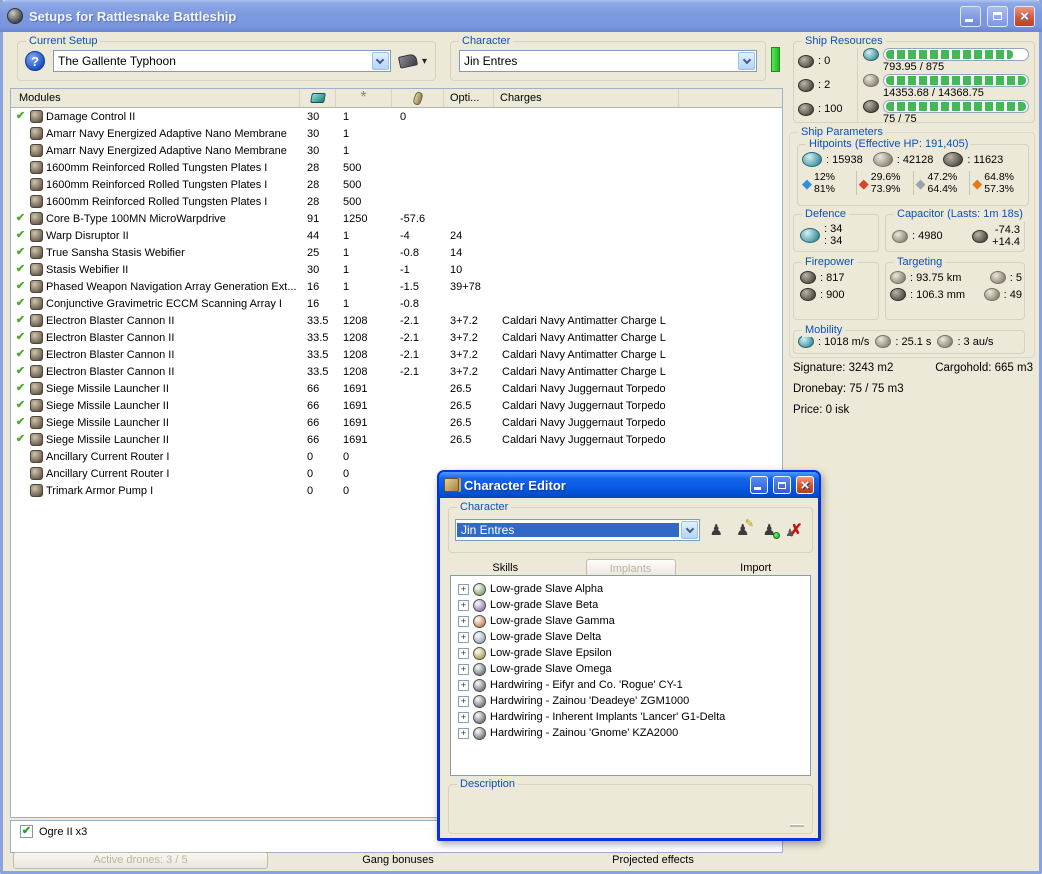  I want to click on modules-table-header: Modules * Opti... Charges, so click(396, 98).